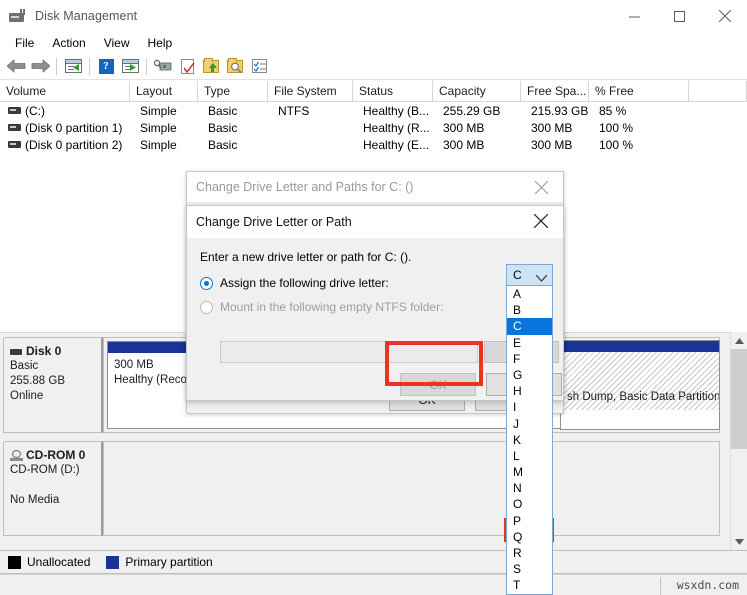  What do you see at coordinates (529, 326) in the screenshot?
I see `drive-letter-option-c: C` at bounding box center [529, 326].